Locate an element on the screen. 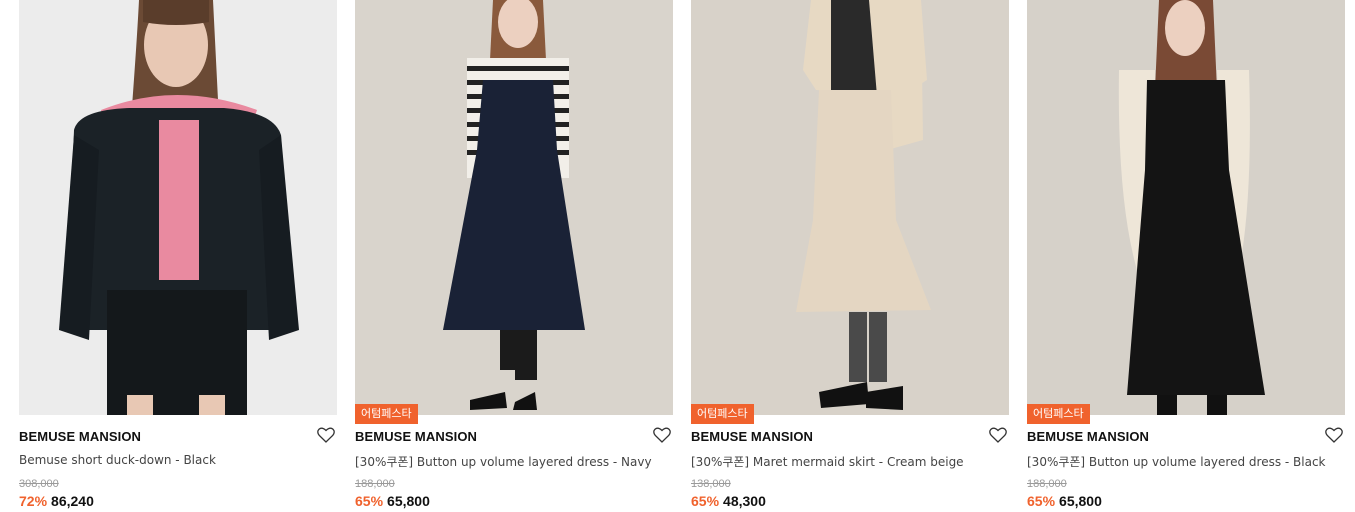  product-name: Bemuse short duck-down - Black is located at coordinates (169, 460).